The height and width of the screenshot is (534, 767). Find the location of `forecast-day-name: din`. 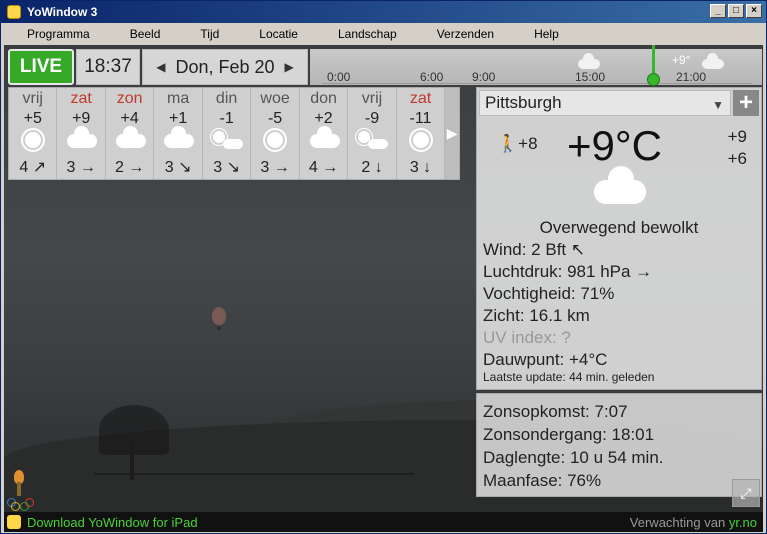

forecast-day-name: din is located at coordinates (226, 98).